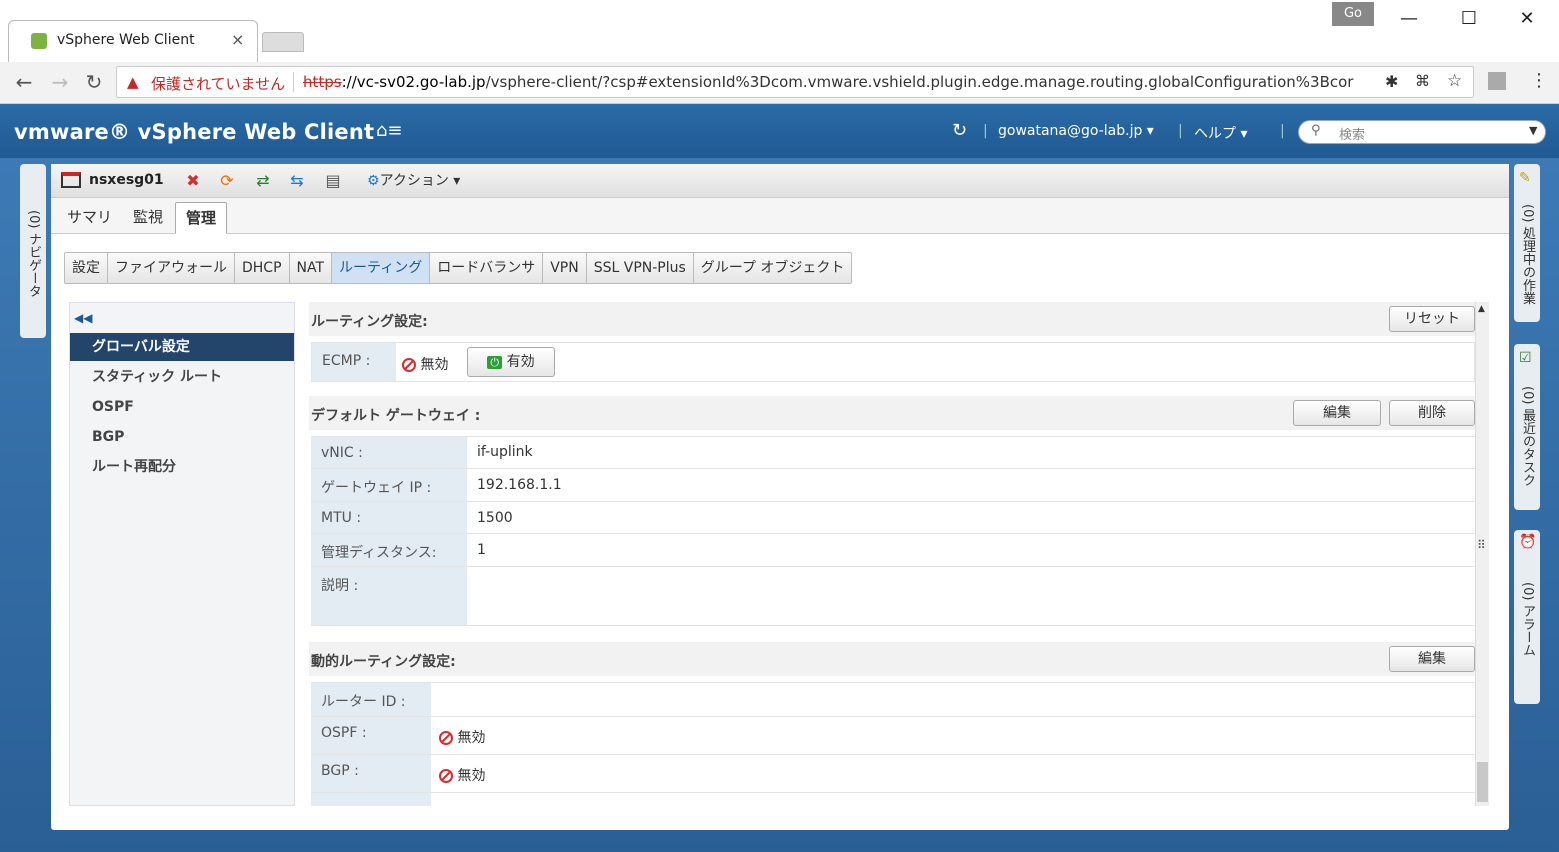  I want to click on search-input: ⚲ 検索 ▼, so click(1422, 132).